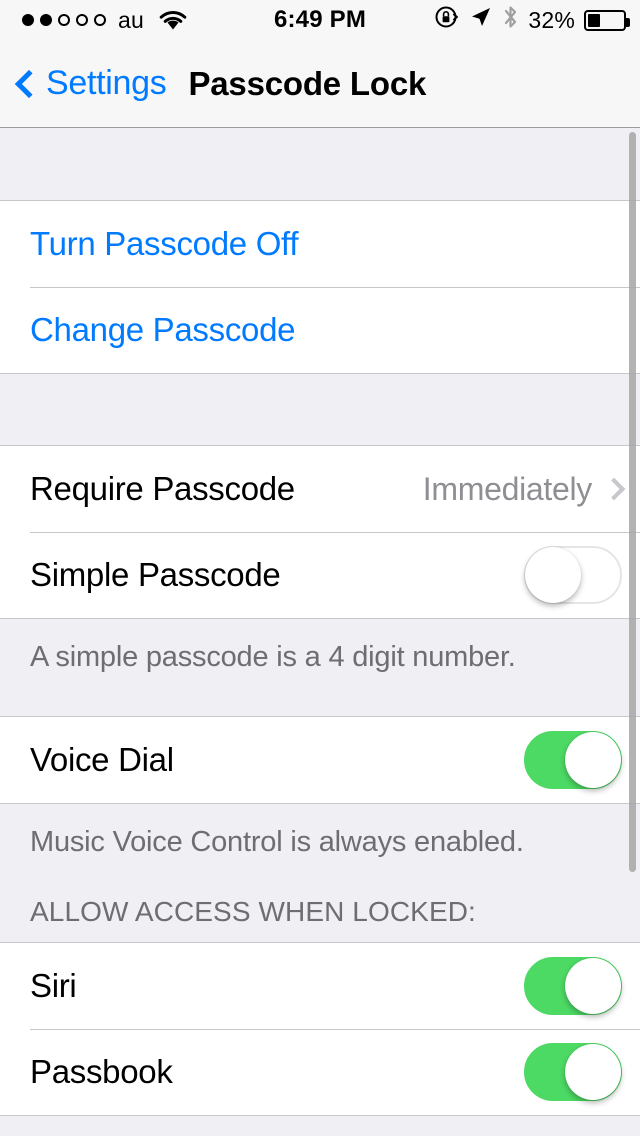  Describe the element at coordinates (320, 839) in the screenshot. I see `voice-dial-footer: Music Voice Control is always enabled.` at that location.